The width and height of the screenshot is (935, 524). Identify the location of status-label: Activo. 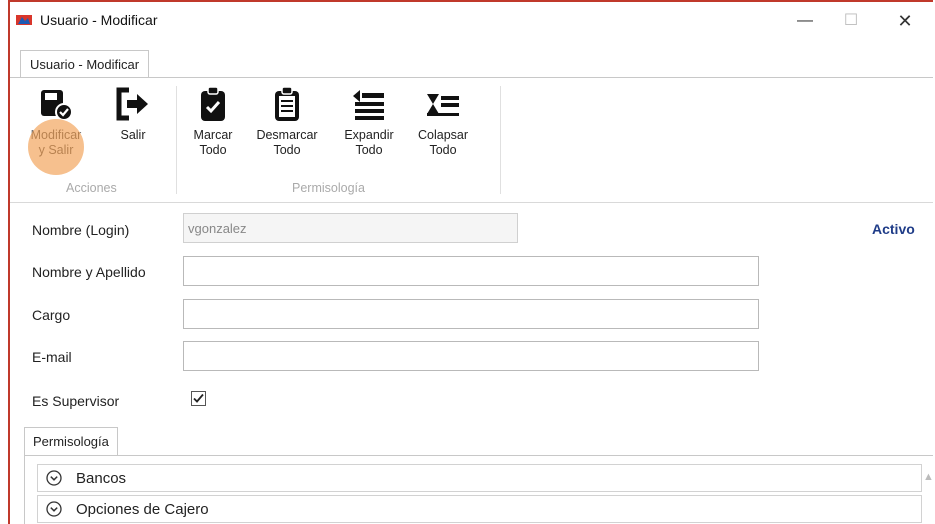
(893, 229).